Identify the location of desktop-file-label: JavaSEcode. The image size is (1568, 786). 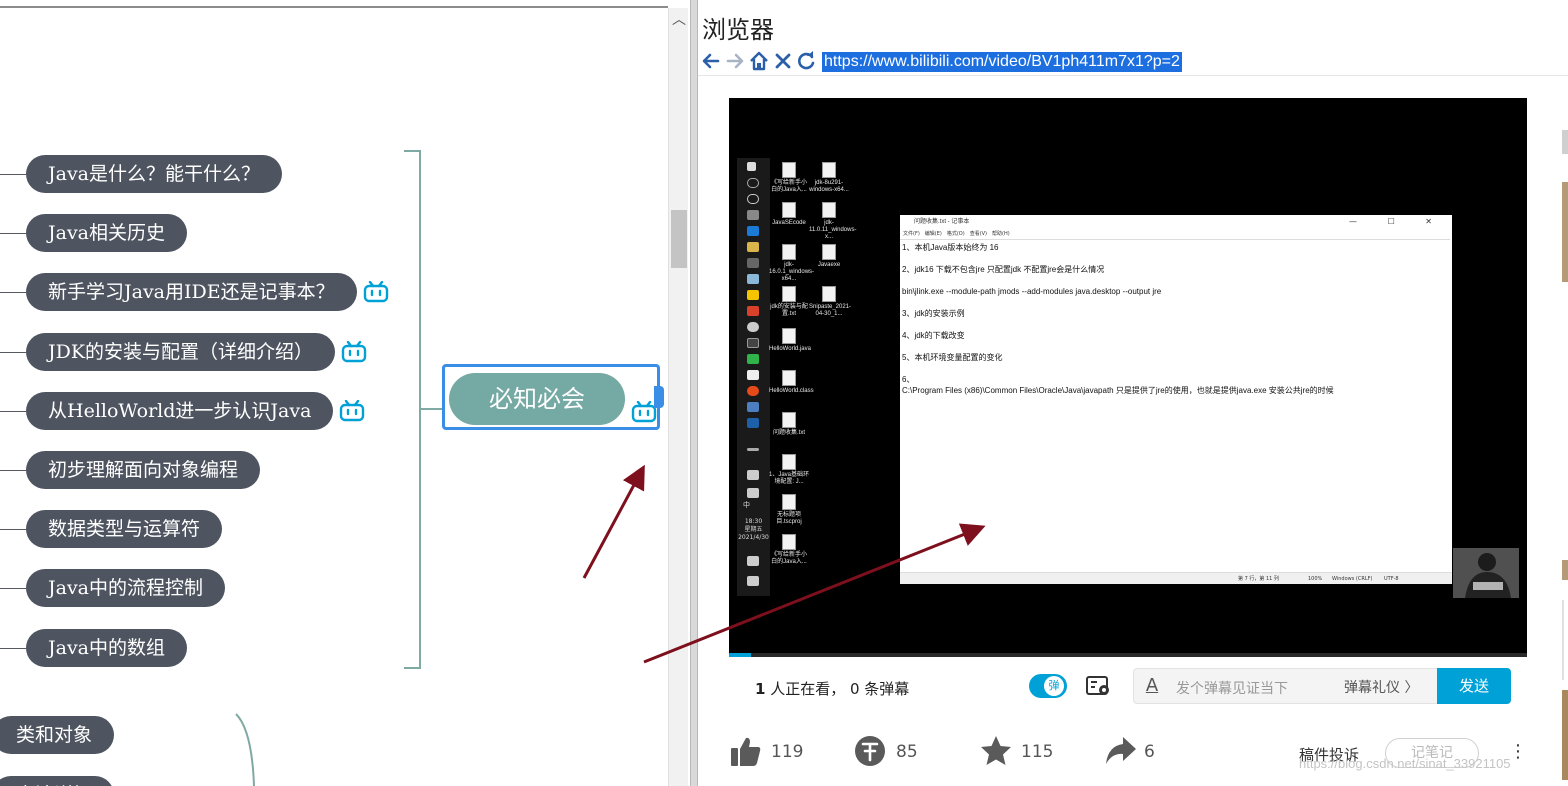
(789, 223).